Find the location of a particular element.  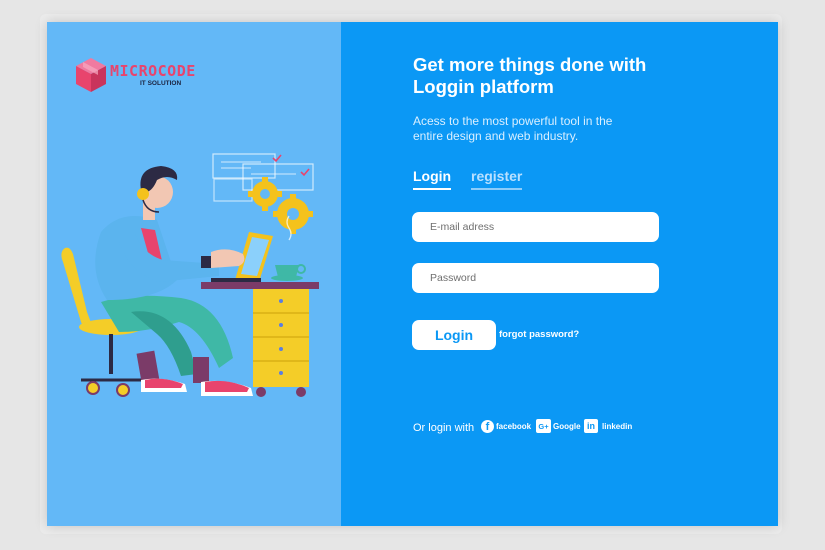

cube-logo-icon is located at coordinates (91, 75).